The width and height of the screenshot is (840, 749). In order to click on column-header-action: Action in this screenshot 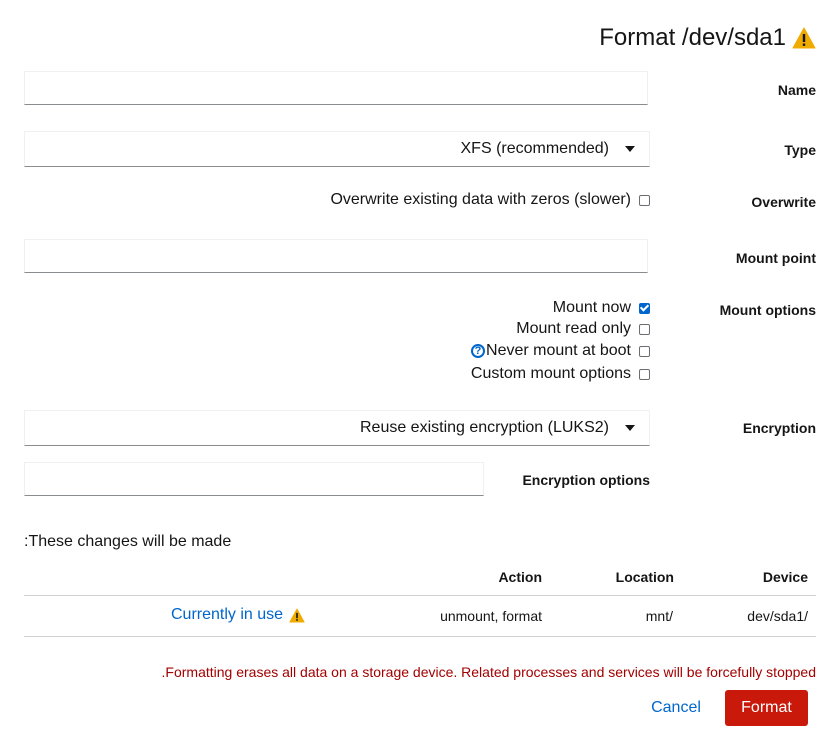, I will do `click(520, 577)`.